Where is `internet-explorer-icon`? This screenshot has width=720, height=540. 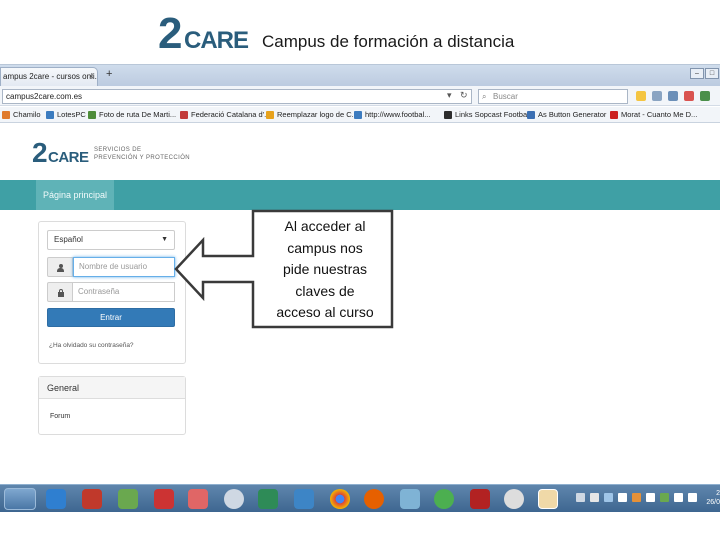 internet-explorer-icon is located at coordinates (304, 499).